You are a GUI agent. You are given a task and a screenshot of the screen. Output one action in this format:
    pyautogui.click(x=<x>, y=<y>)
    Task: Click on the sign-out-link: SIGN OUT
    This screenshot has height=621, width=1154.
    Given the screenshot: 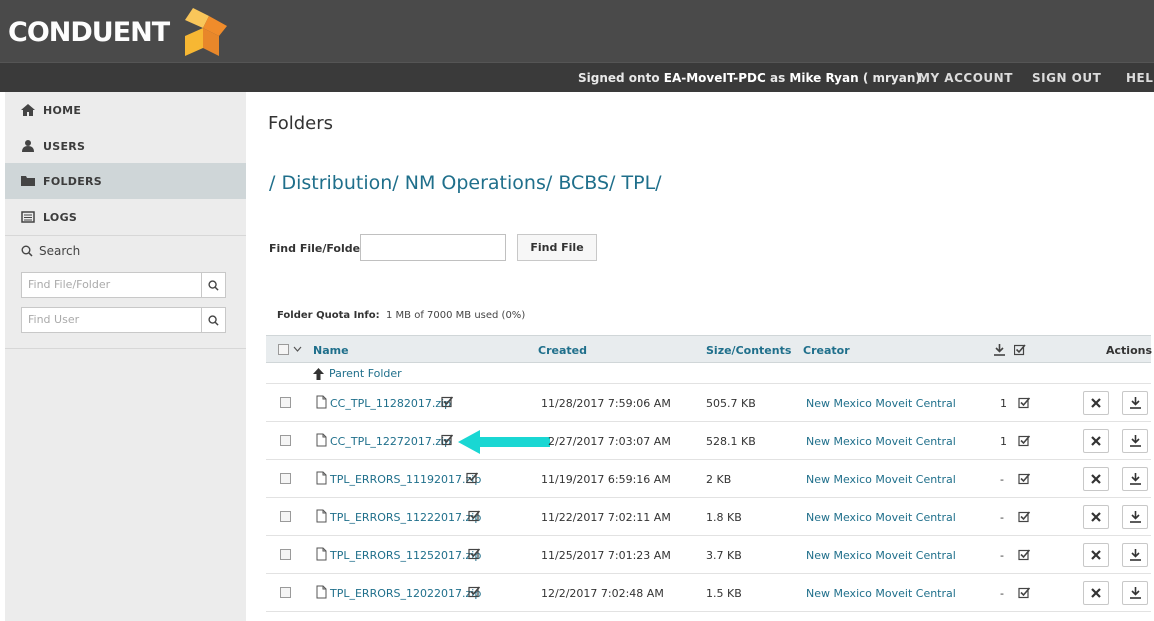 What is the action you would take?
    pyautogui.click(x=1066, y=78)
    